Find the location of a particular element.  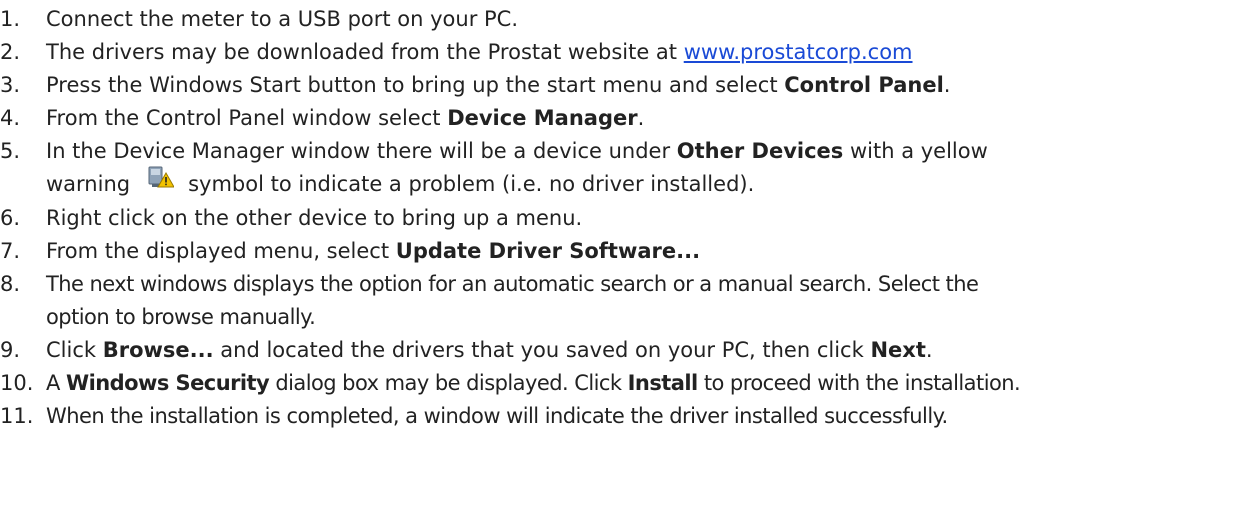

warning-device-icon is located at coordinates (161, 182).